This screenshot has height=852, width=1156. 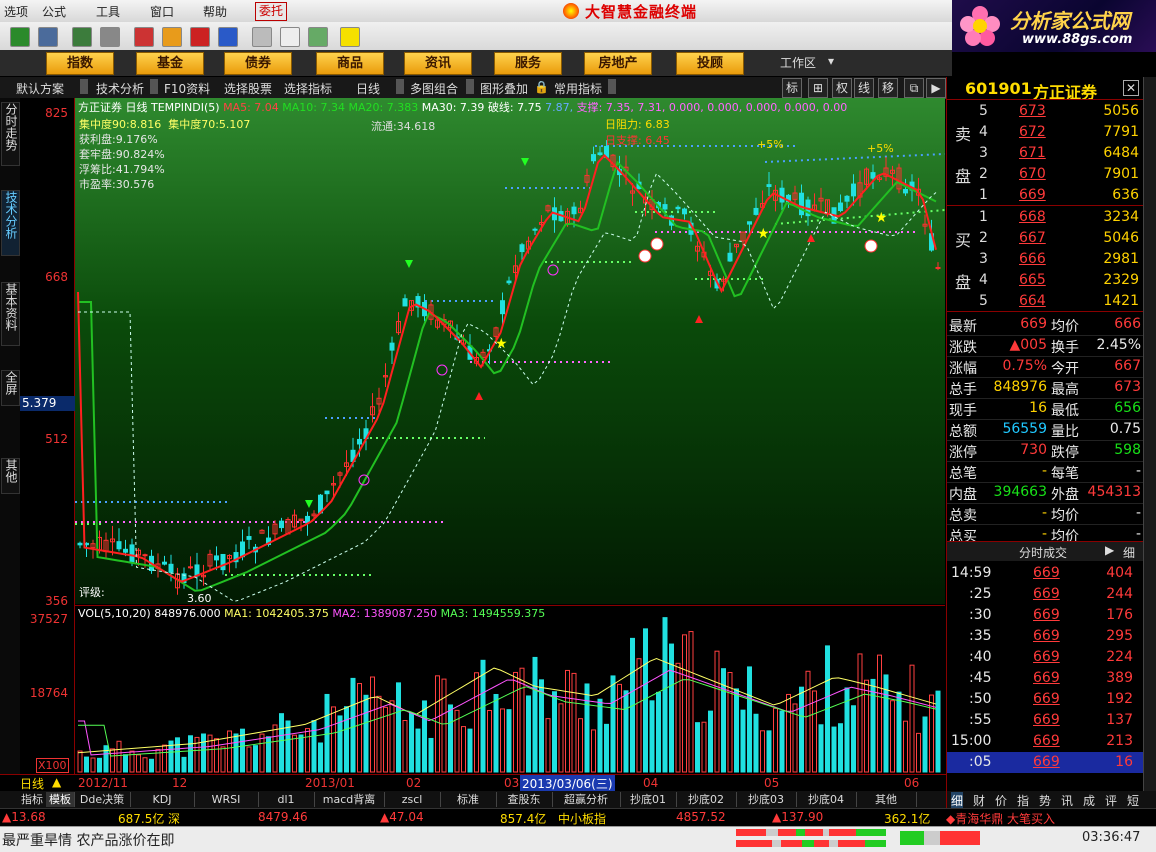 What do you see at coordinates (914, 88) in the screenshot?
I see `restore-icon: ⧉` at bounding box center [914, 88].